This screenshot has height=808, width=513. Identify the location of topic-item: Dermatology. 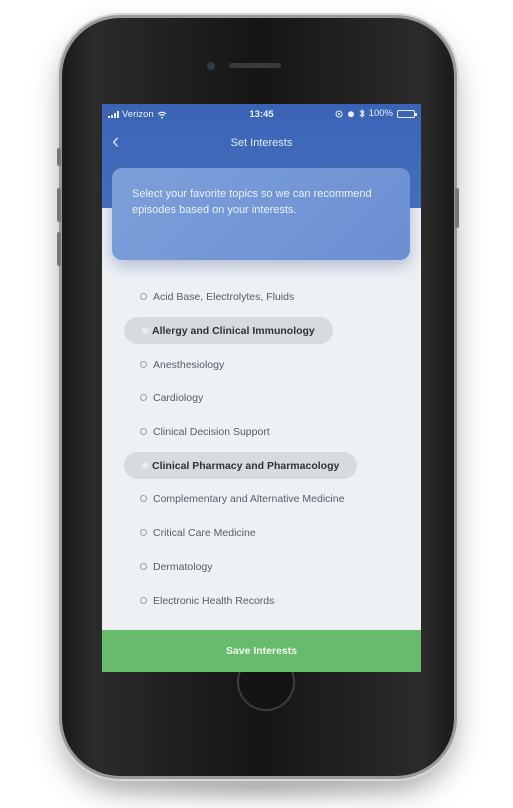
(176, 566).